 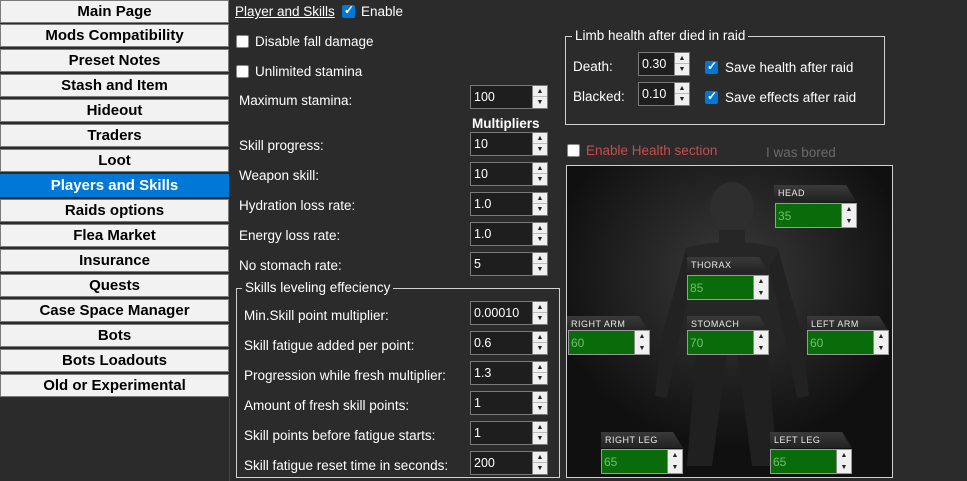 What do you see at coordinates (609, 342) in the screenshot?
I see `right-arm-health-input: 60 ▲ ▼` at bounding box center [609, 342].